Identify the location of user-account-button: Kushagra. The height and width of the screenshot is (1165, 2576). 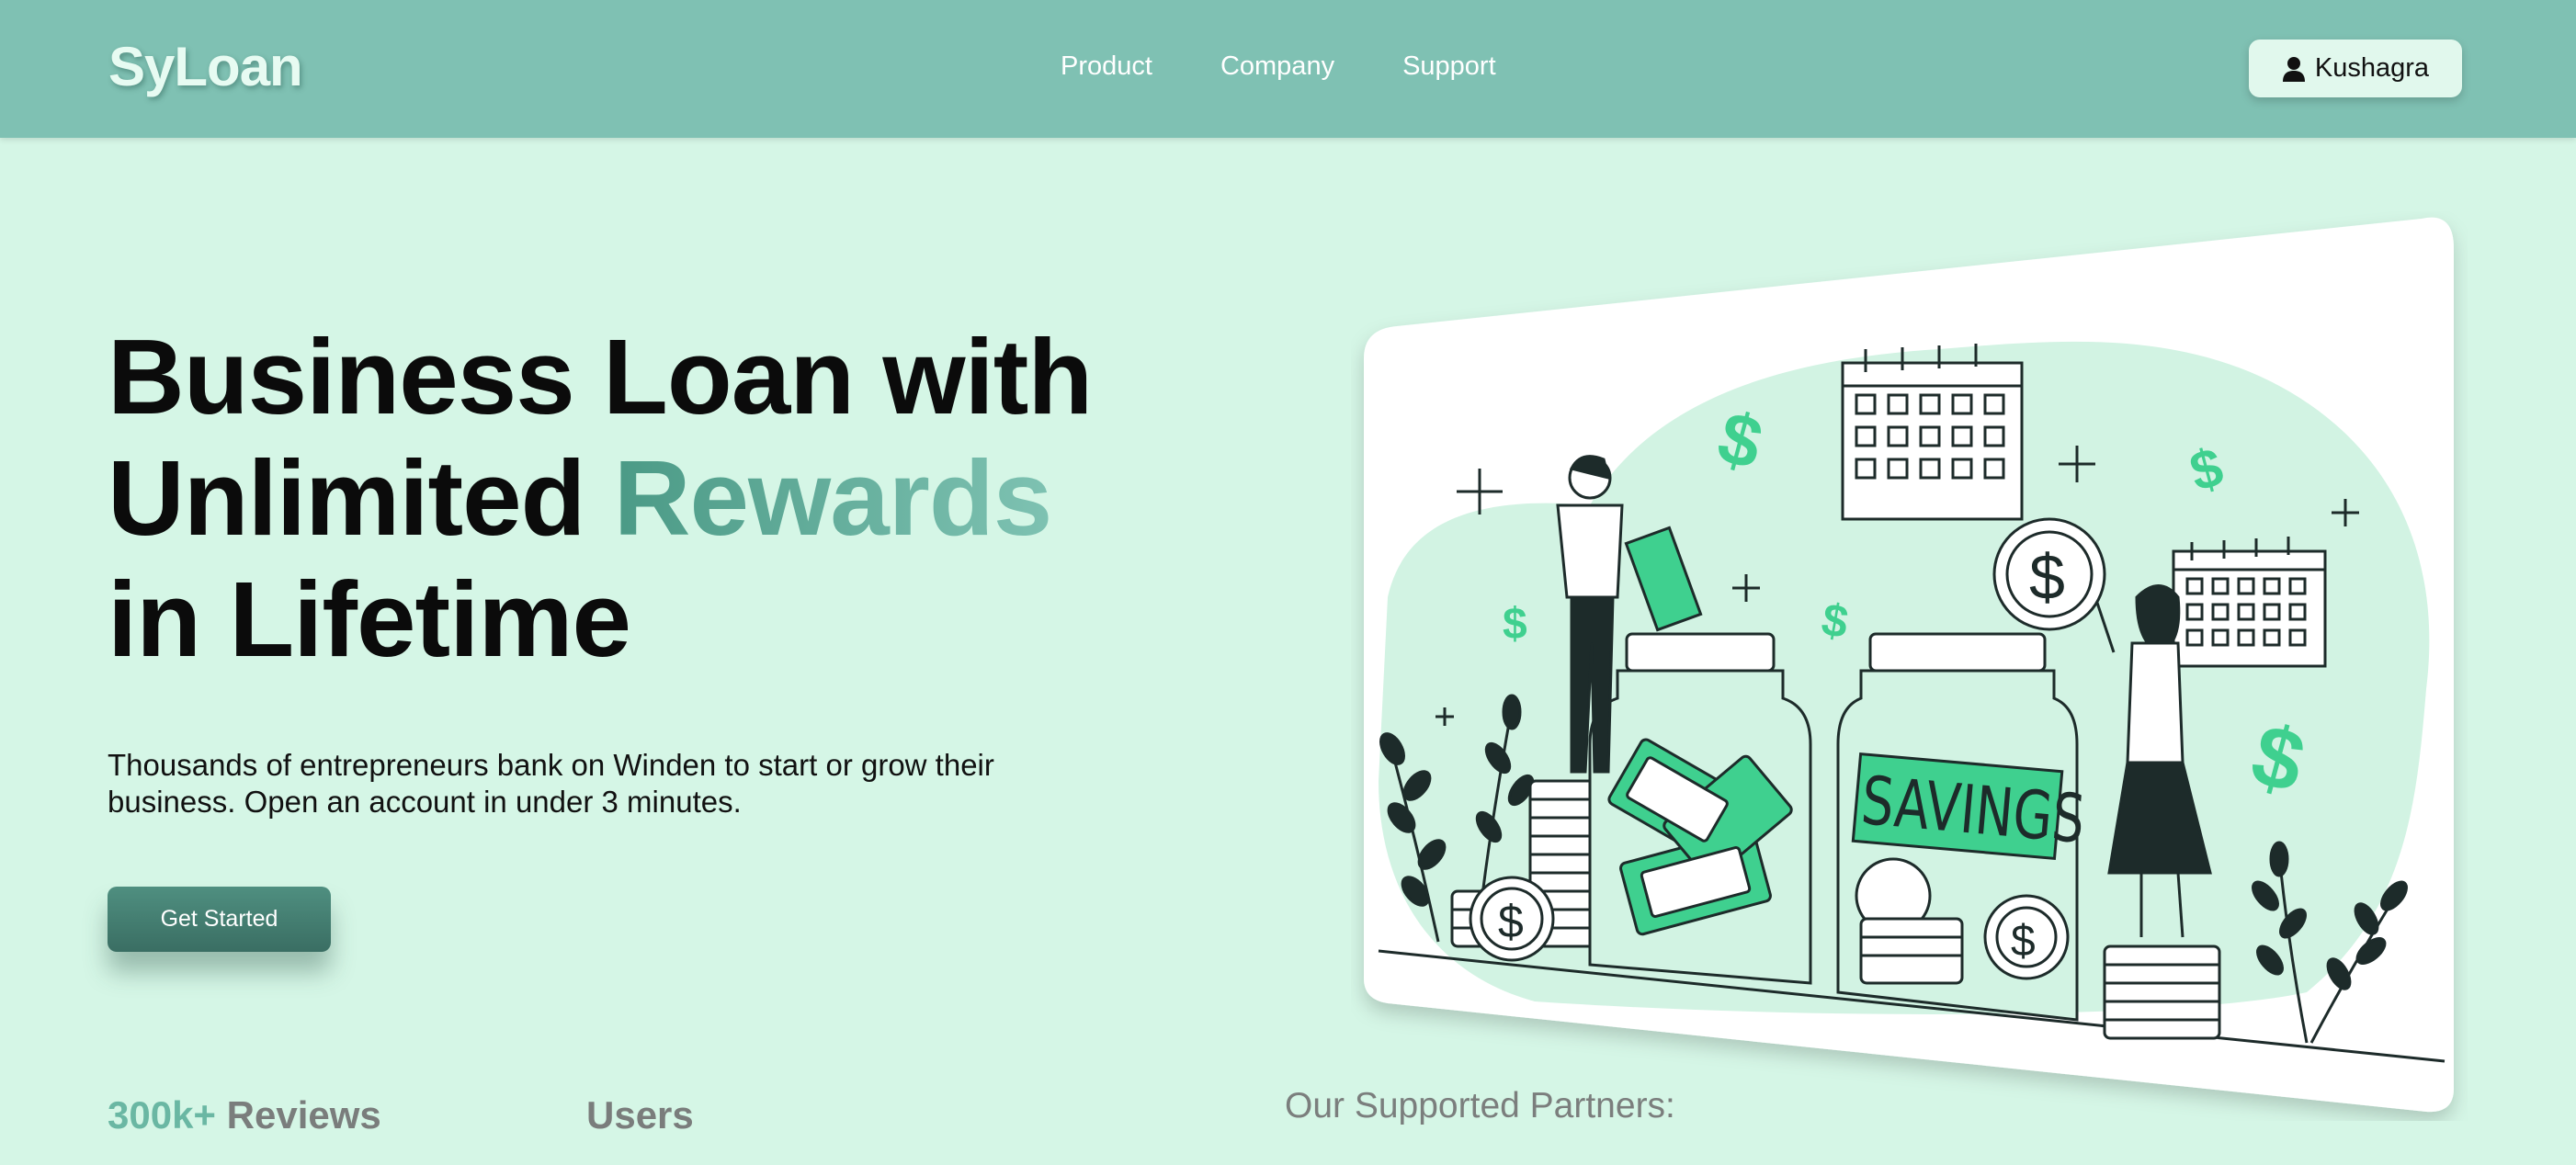
(2355, 68).